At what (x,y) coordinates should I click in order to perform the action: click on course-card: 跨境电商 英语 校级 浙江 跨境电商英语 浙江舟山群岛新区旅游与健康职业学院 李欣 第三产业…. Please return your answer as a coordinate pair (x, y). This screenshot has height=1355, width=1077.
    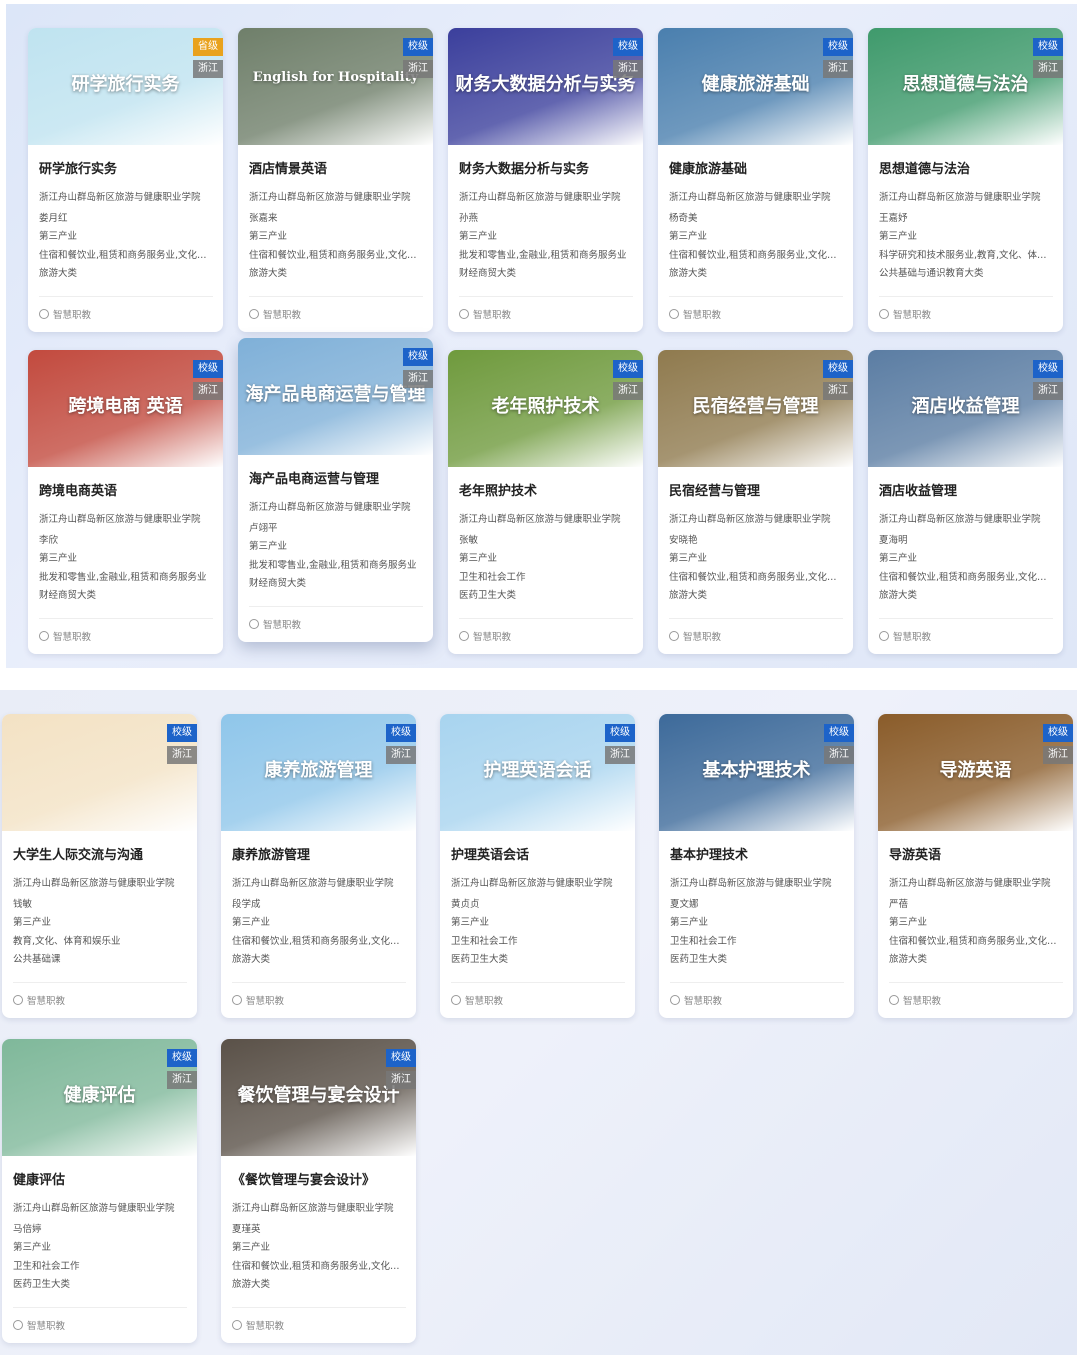
    Looking at the image, I should click on (125, 502).